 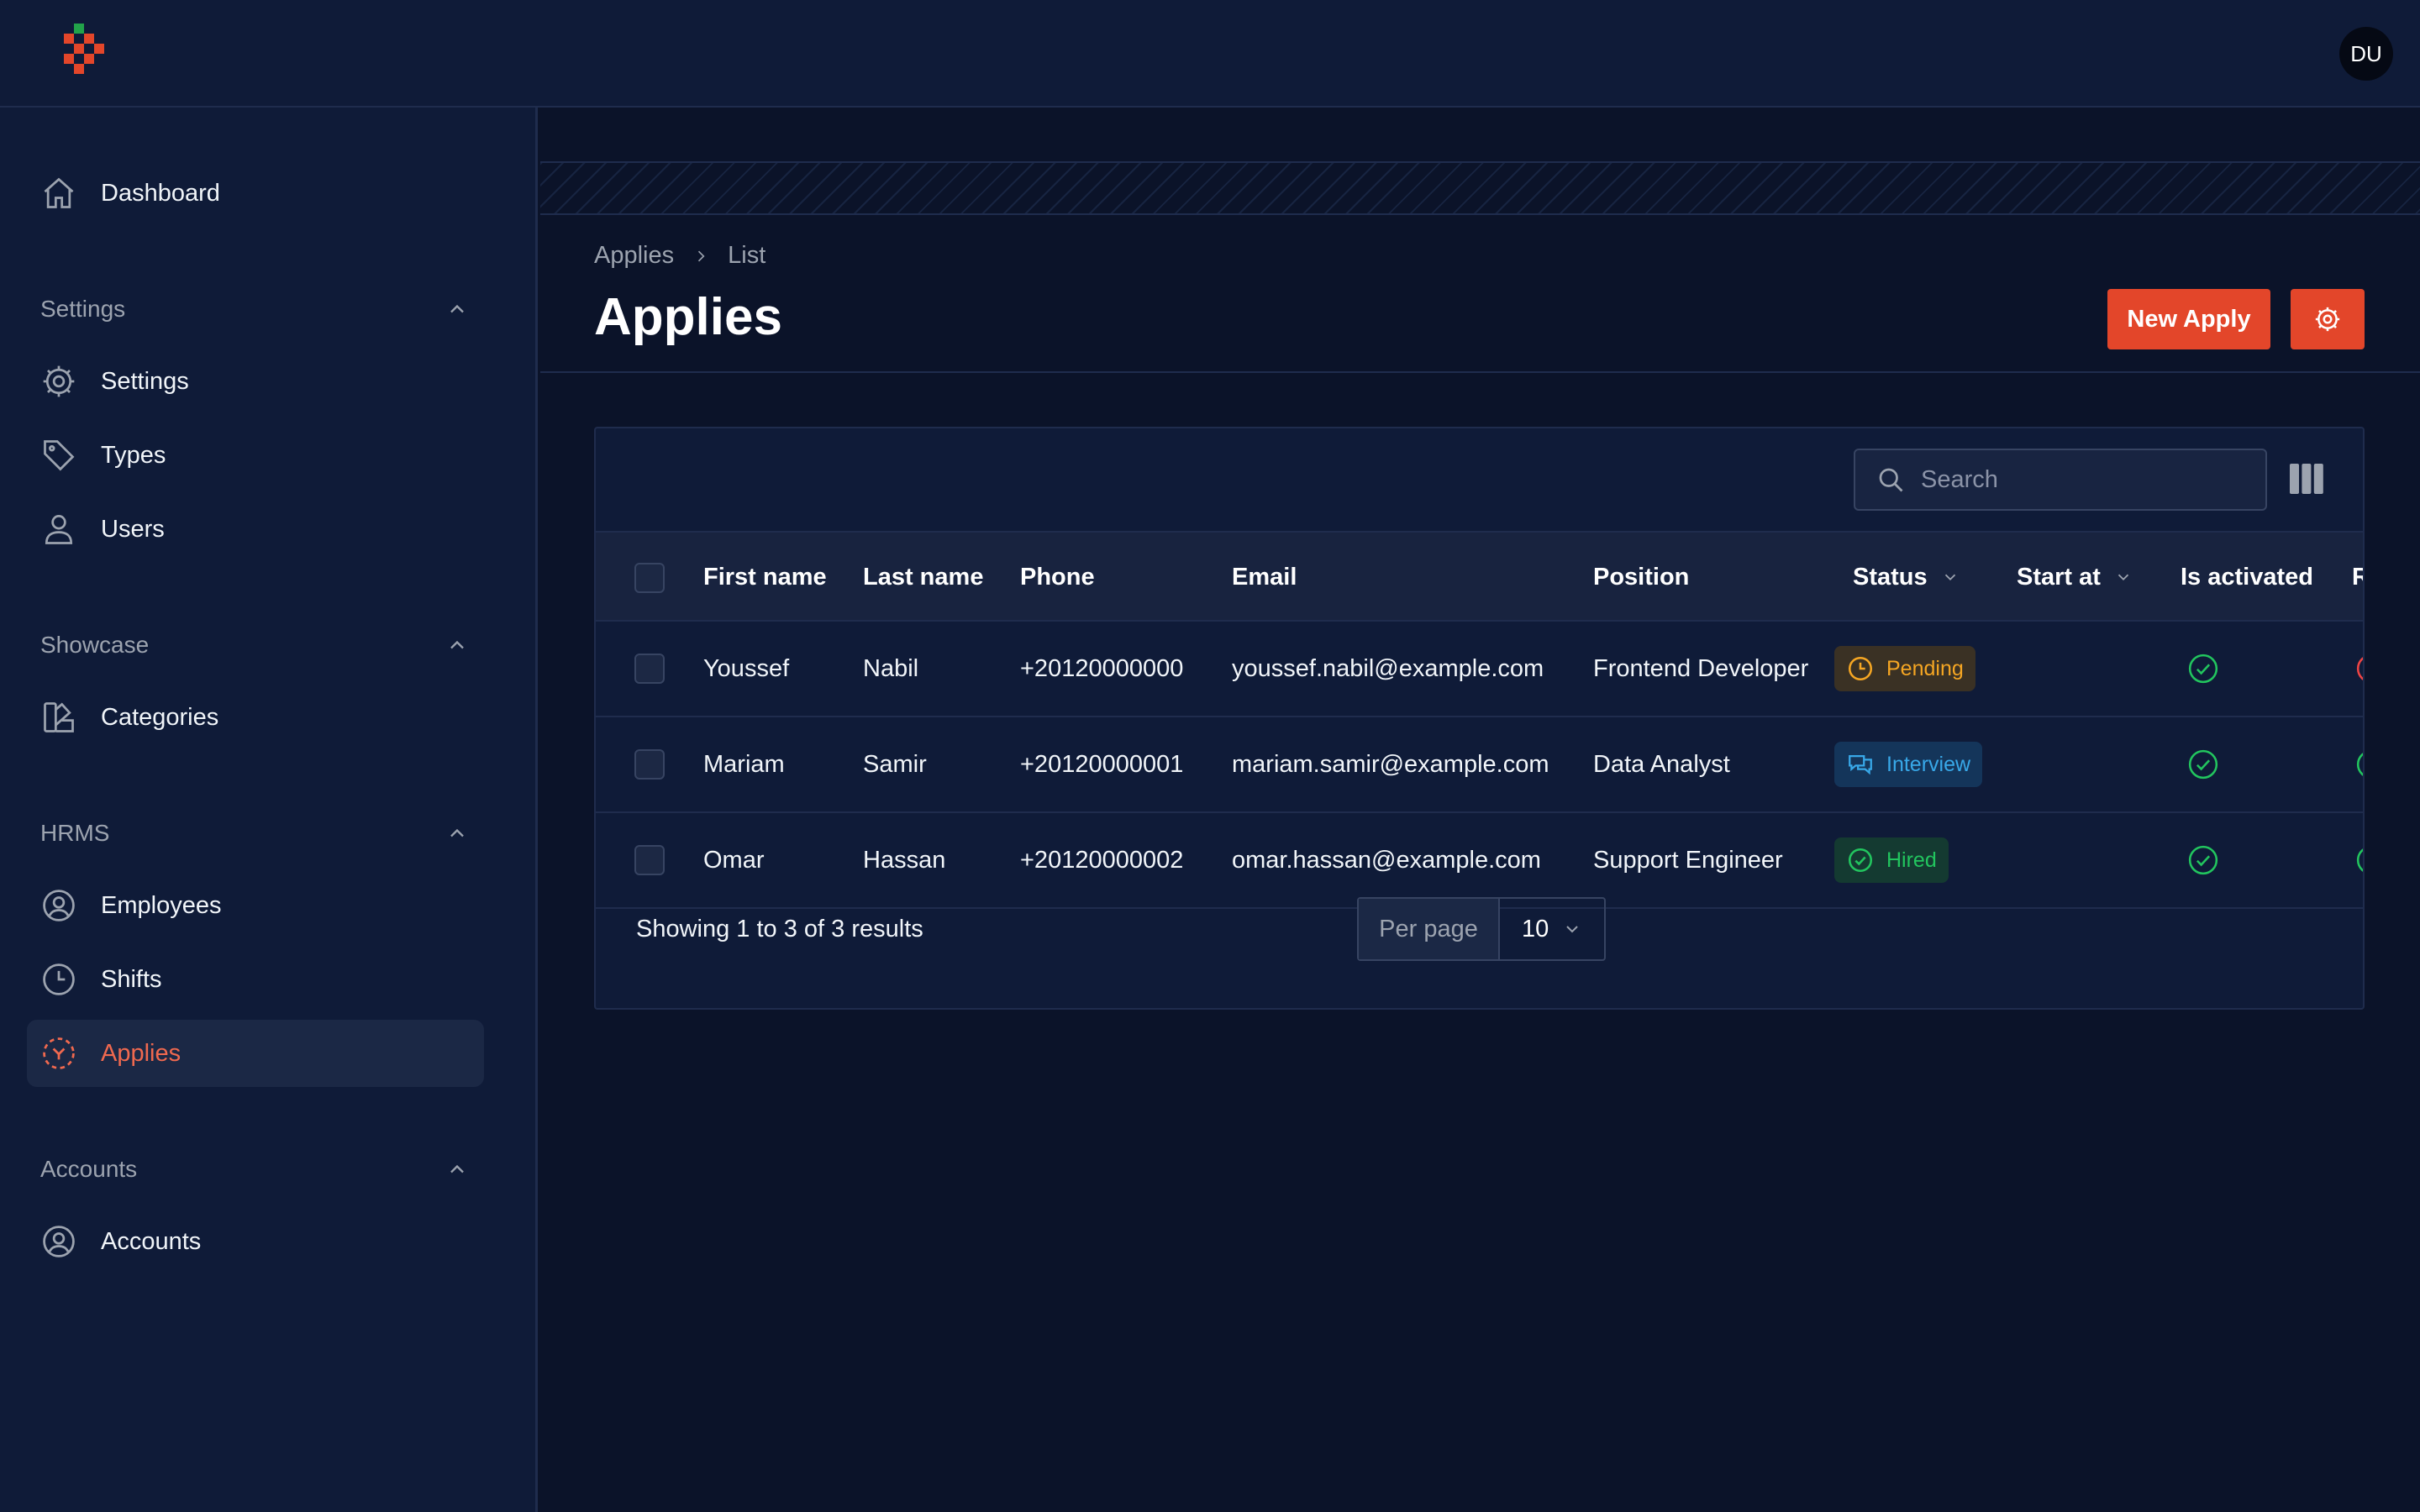 I want to click on sidebar-item-label: Dashboard, so click(x=161, y=193).